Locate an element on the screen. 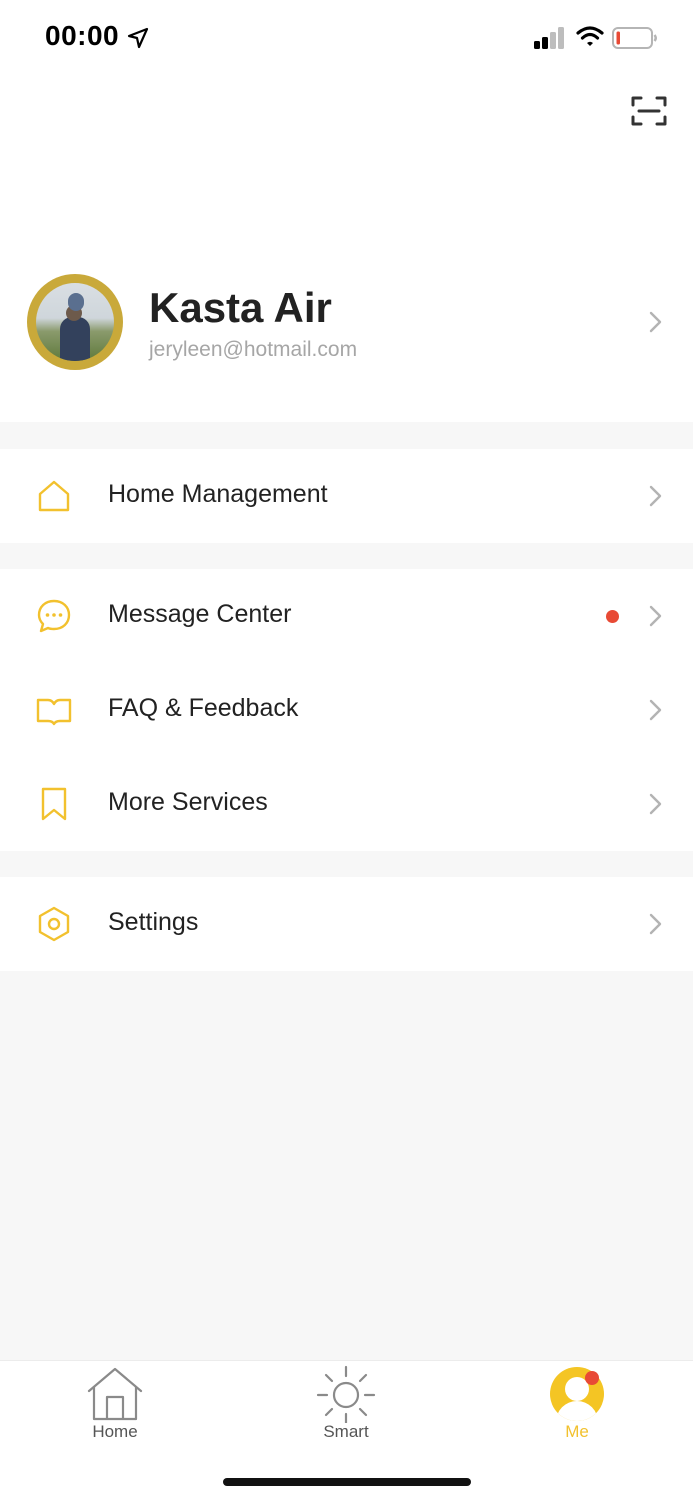 This screenshot has height=1500, width=693. home-tab-icon is located at coordinates (115, 1394).